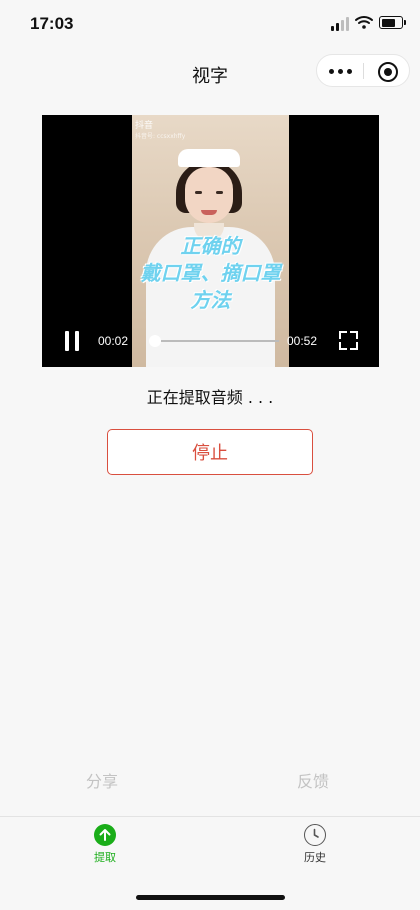  Describe the element at coordinates (313, 780) in the screenshot. I see `feedback-button: 反馈` at that location.